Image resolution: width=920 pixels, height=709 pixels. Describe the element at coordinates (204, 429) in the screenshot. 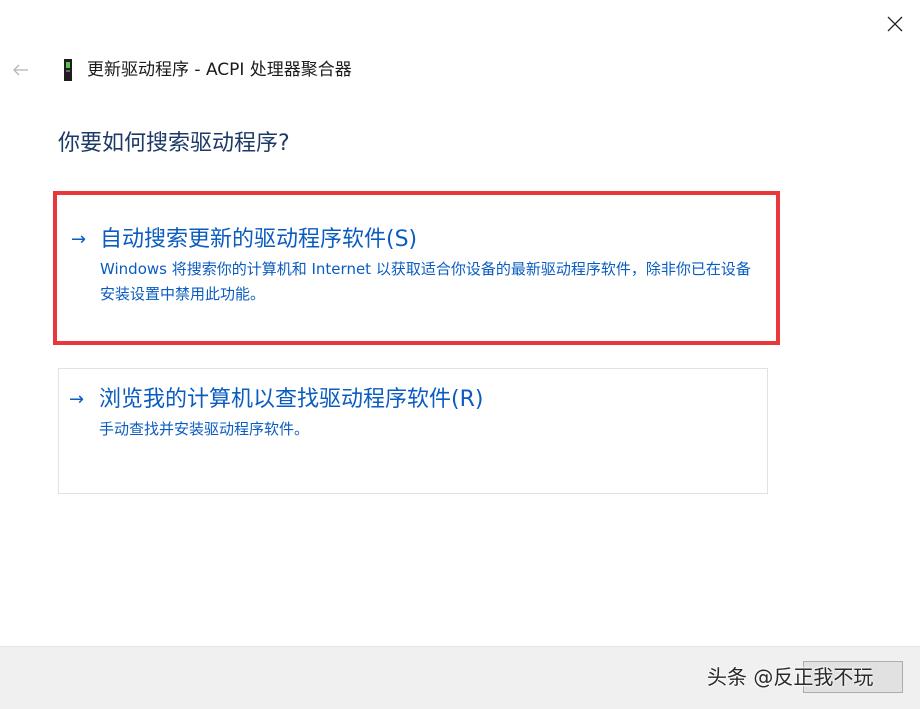

I see `option-description: 手动查找并安装驱动程序软件。` at that location.